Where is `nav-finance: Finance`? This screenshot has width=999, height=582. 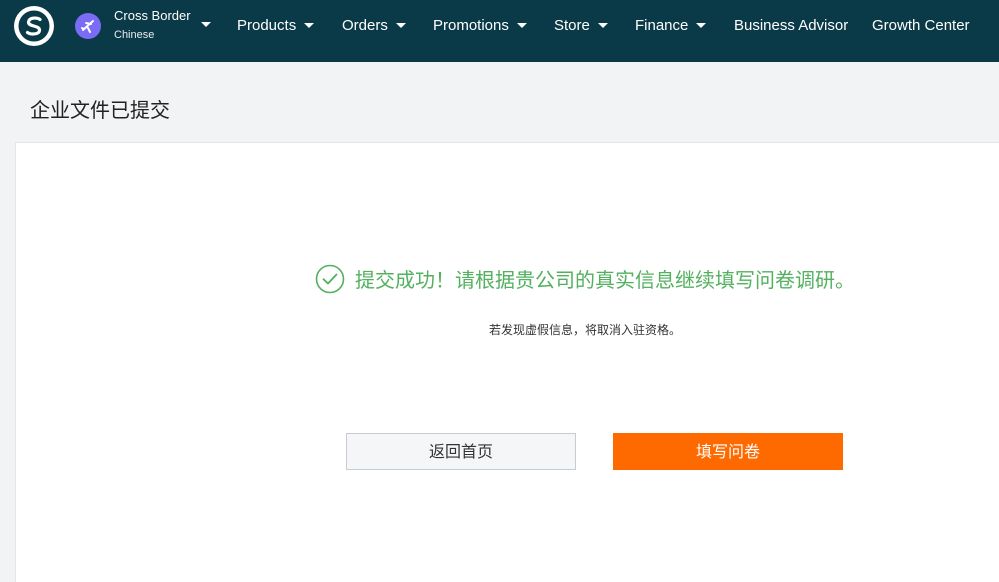 nav-finance: Finance is located at coordinates (671, 26).